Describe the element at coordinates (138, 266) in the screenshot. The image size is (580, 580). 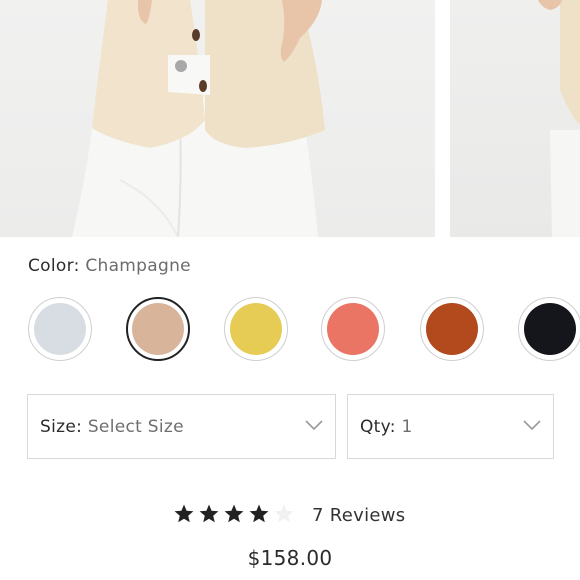
I see `selected-color-name: Champagne` at that location.